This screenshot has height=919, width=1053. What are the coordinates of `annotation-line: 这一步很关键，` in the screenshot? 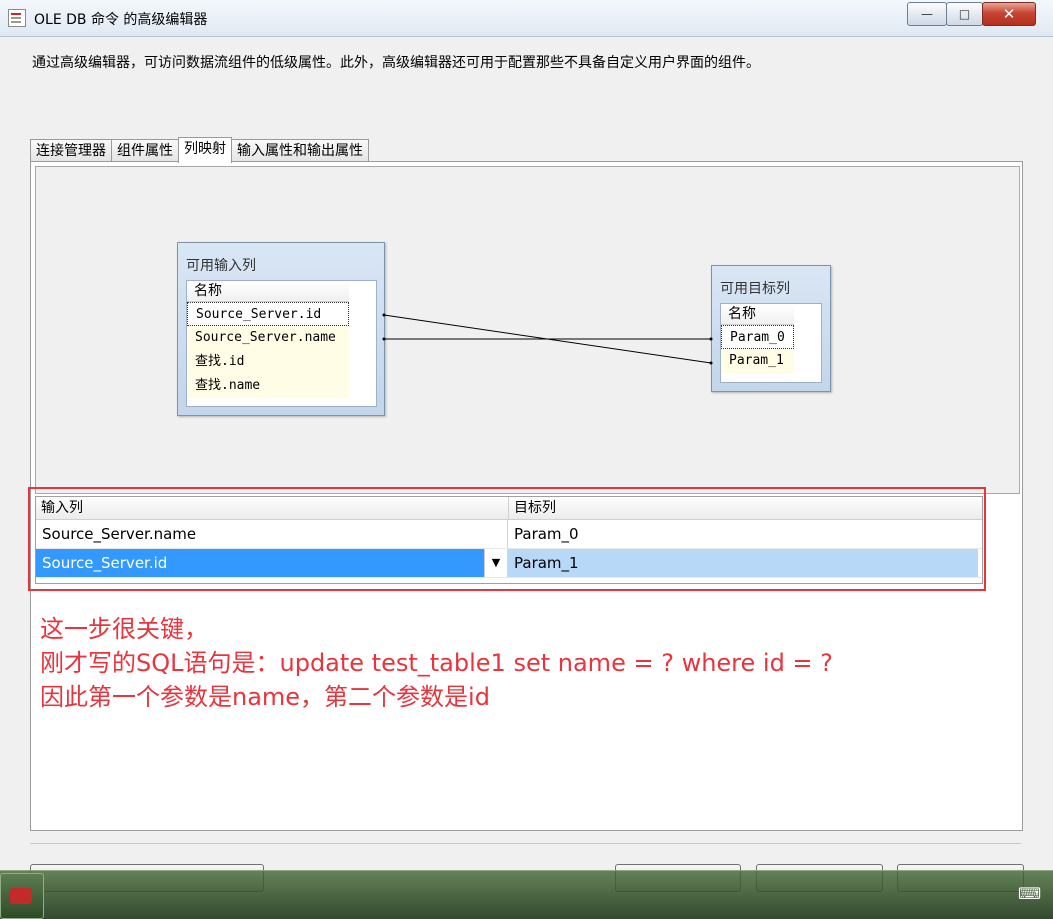 It's located at (124, 629).